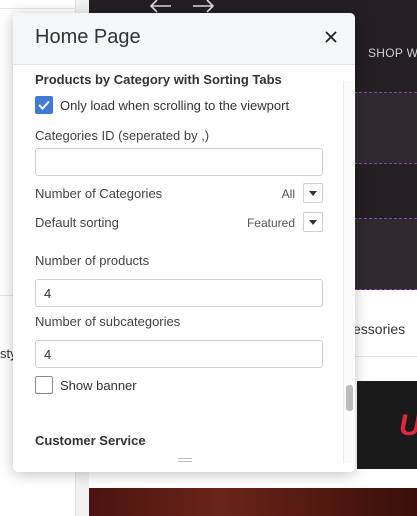  Describe the element at coordinates (253, 502) in the screenshot. I see `bottom-banner` at that location.